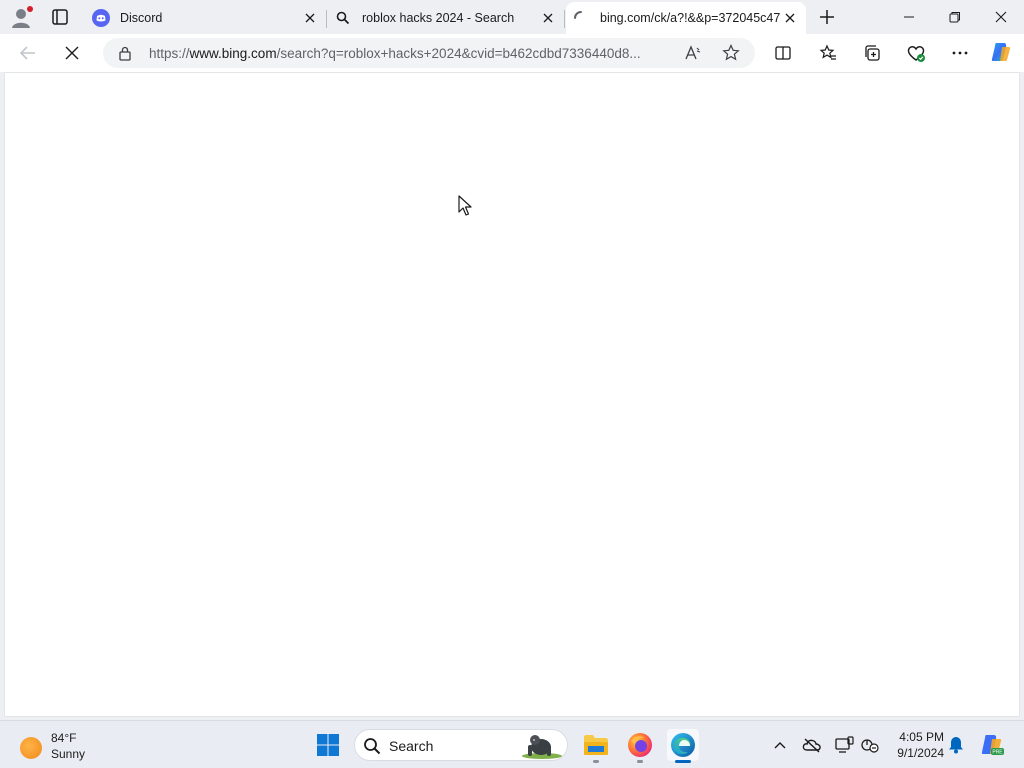 The image size is (1024, 768). What do you see at coordinates (68, 754) in the screenshot?
I see `weather-condition: Sunny` at bounding box center [68, 754].